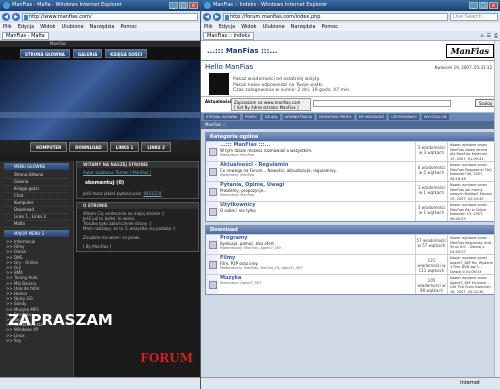  What do you see at coordinates (335, 17) in the screenshot?
I see `right-url-input: http://forum.manfias.com/index.php` at bounding box center [335, 17].